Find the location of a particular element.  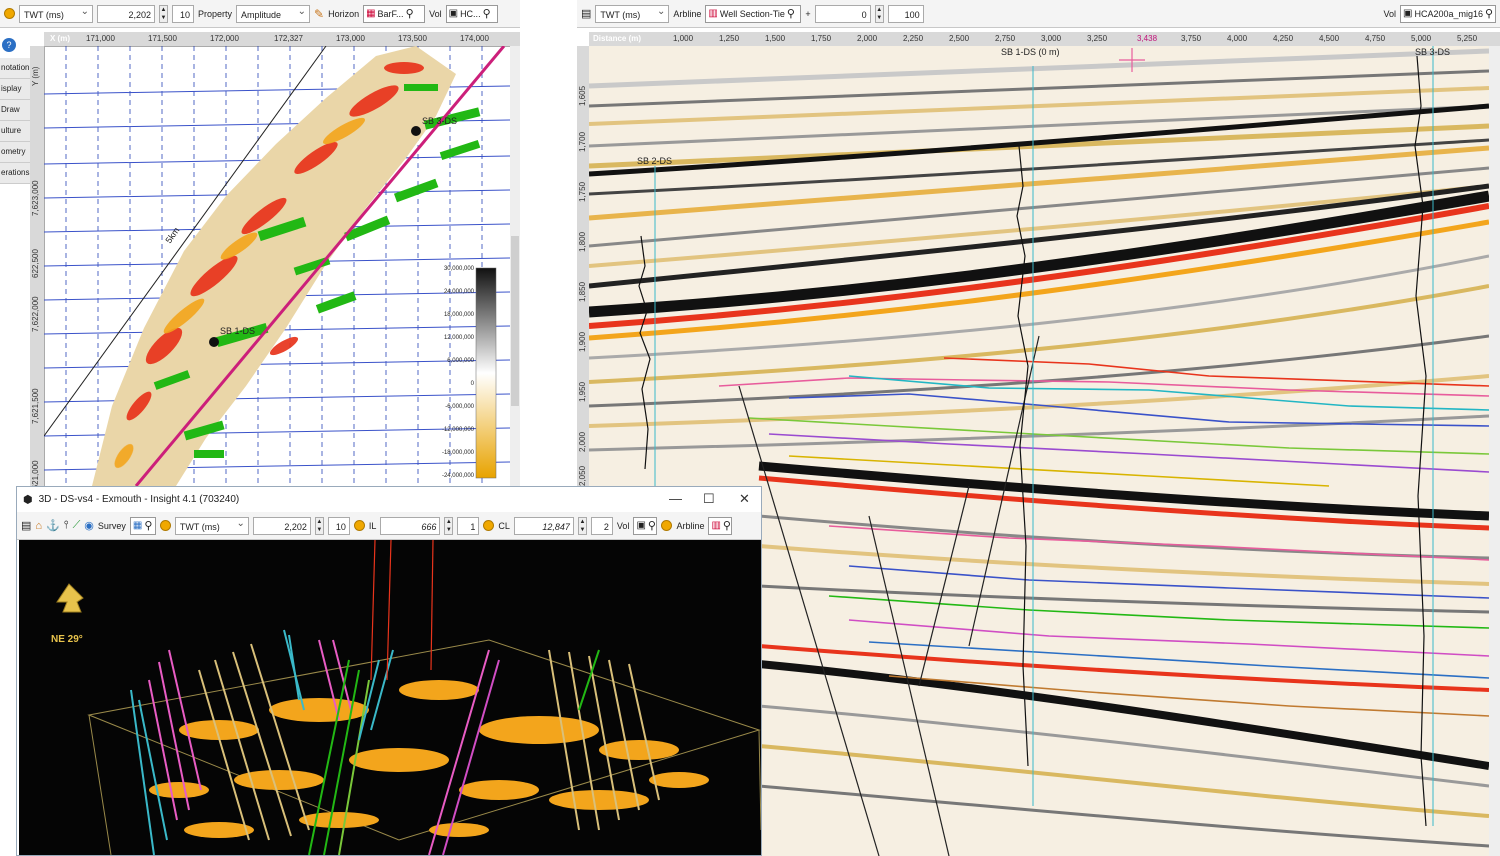

map-scrollbar is located at coordinates (515, 266).